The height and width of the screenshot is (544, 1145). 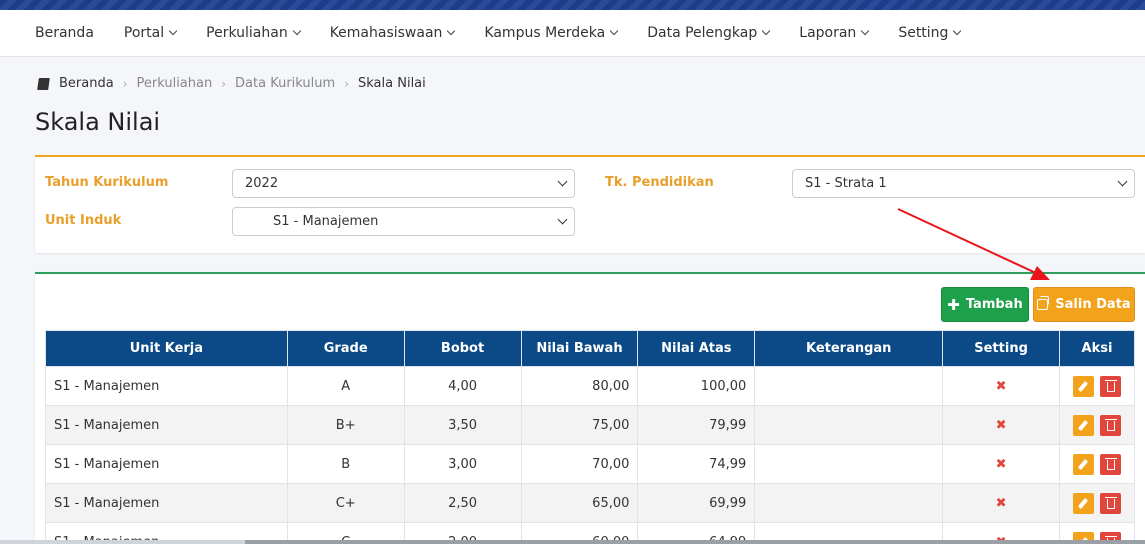 I want to click on nav-perkuliahan: Perkuliahan, so click(x=253, y=33).